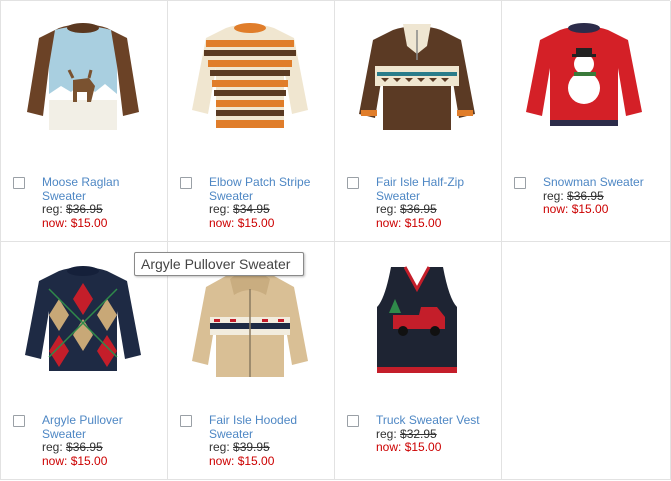  What do you see at coordinates (584, 77) in the screenshot?
I see `snowman-sweater-image` at bounding box center [584, 77].